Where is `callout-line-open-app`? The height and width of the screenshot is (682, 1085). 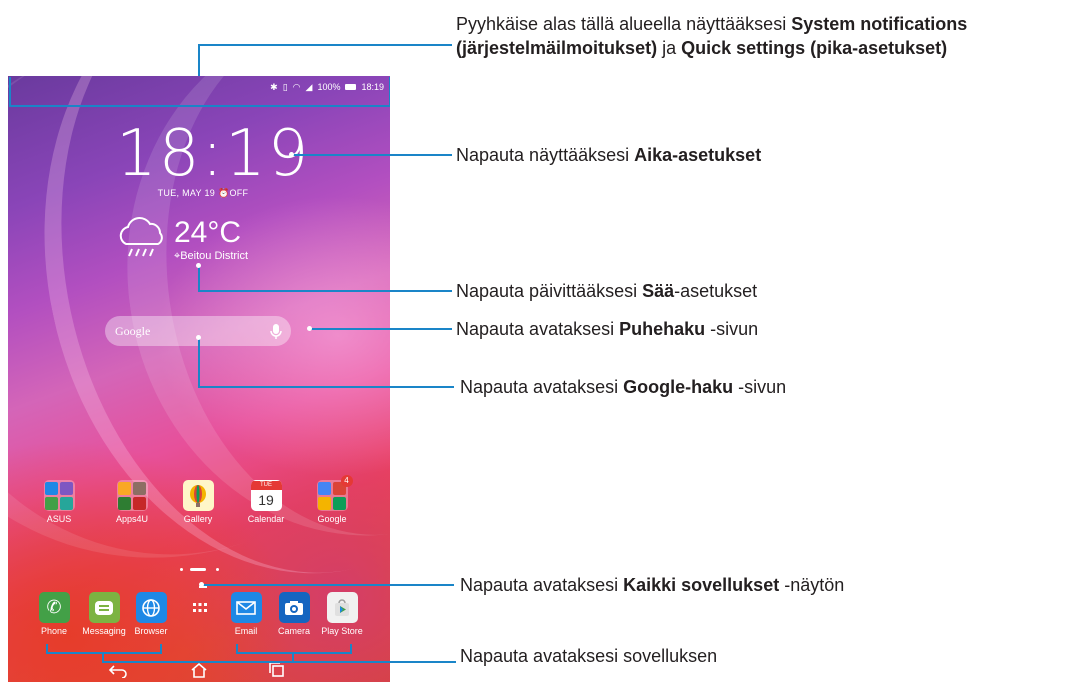
callout-line-open-app is located at coordinates (279, 662).